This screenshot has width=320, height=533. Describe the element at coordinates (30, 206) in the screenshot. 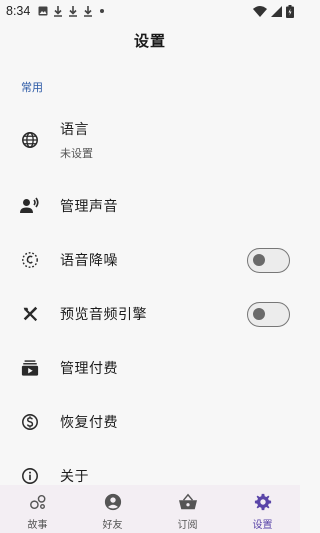

I see `speaking-person-icon` at that location.